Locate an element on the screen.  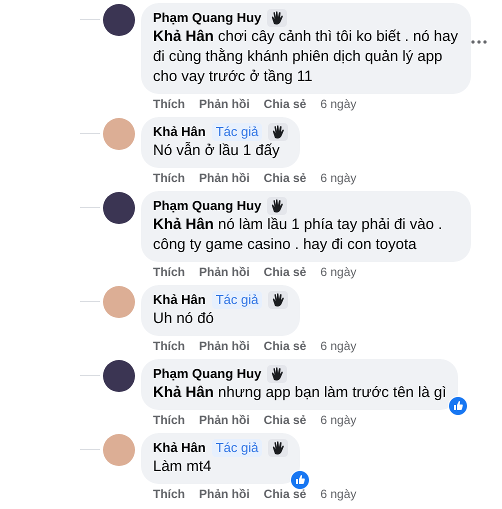
comment-text: Khả Hân nhưng app bạn làm trước tên là gì is located at coordinates (299, 393).